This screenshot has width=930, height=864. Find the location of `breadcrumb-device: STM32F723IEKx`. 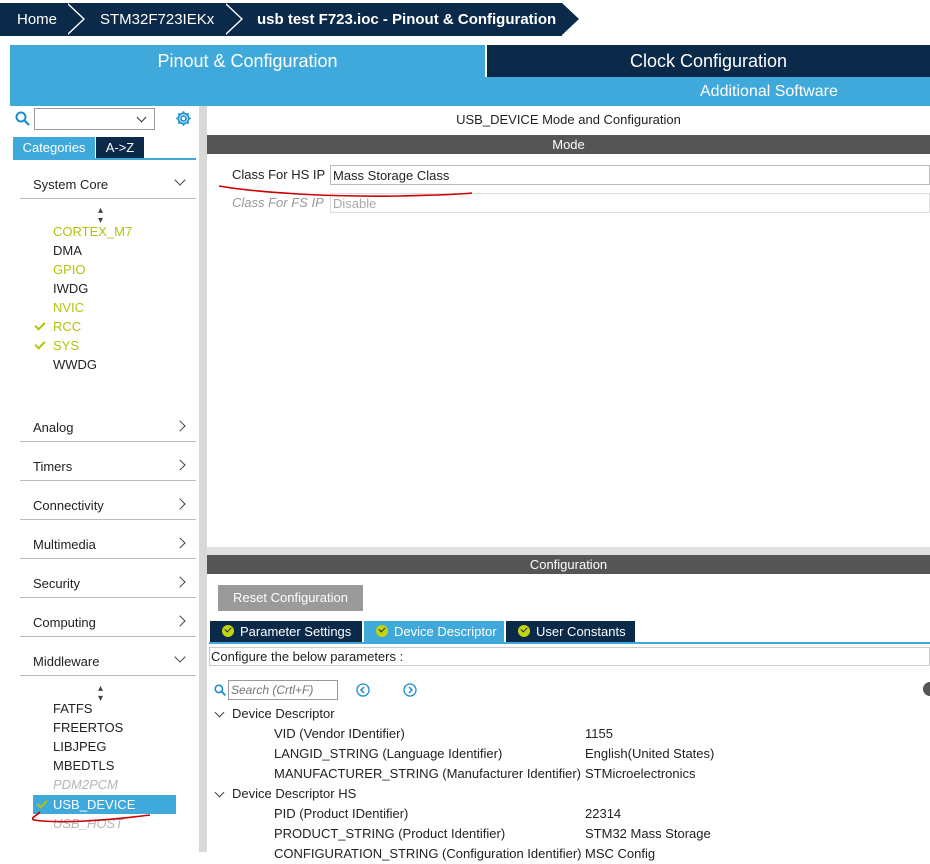

breadcrumb-device: STM32F723IEKx is located at coordinates (154, 19).